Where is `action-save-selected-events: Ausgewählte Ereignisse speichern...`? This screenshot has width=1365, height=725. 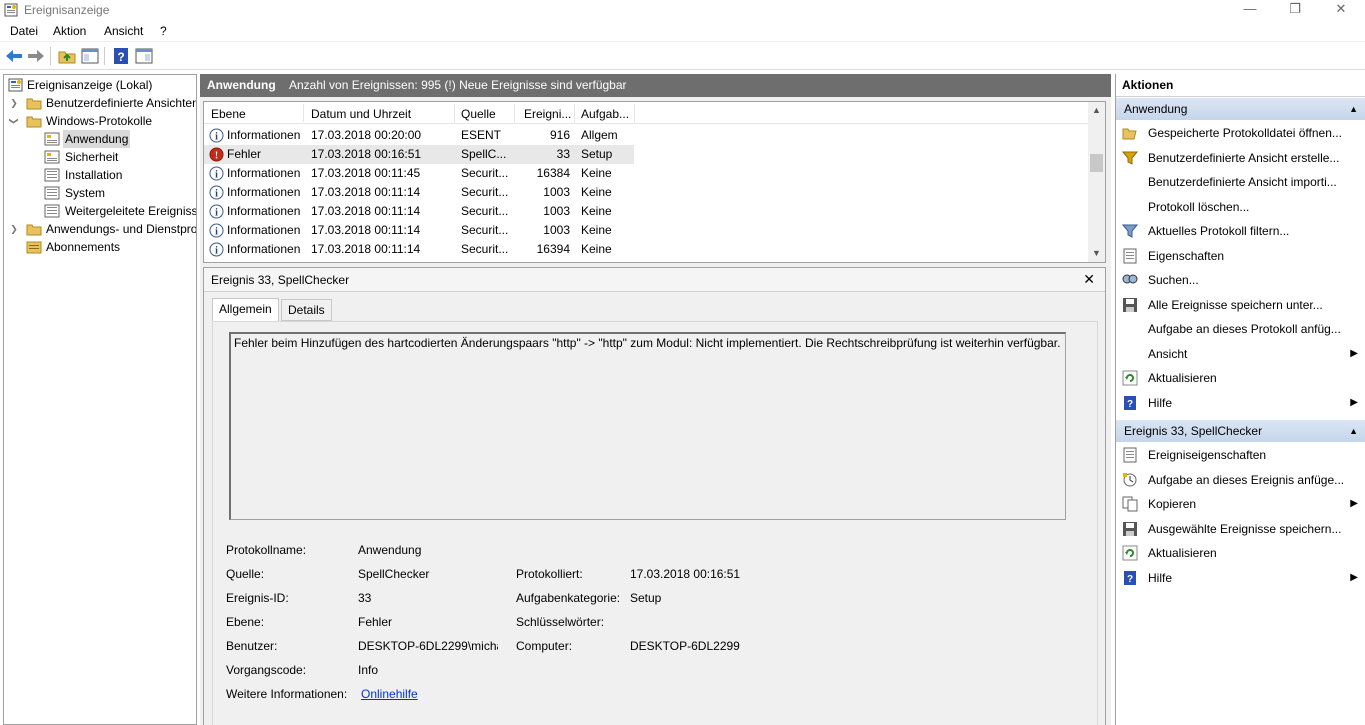
action-save-selected-events: Ausgewählte Ereignisse speichern... is located at coordinates (1240, 529).